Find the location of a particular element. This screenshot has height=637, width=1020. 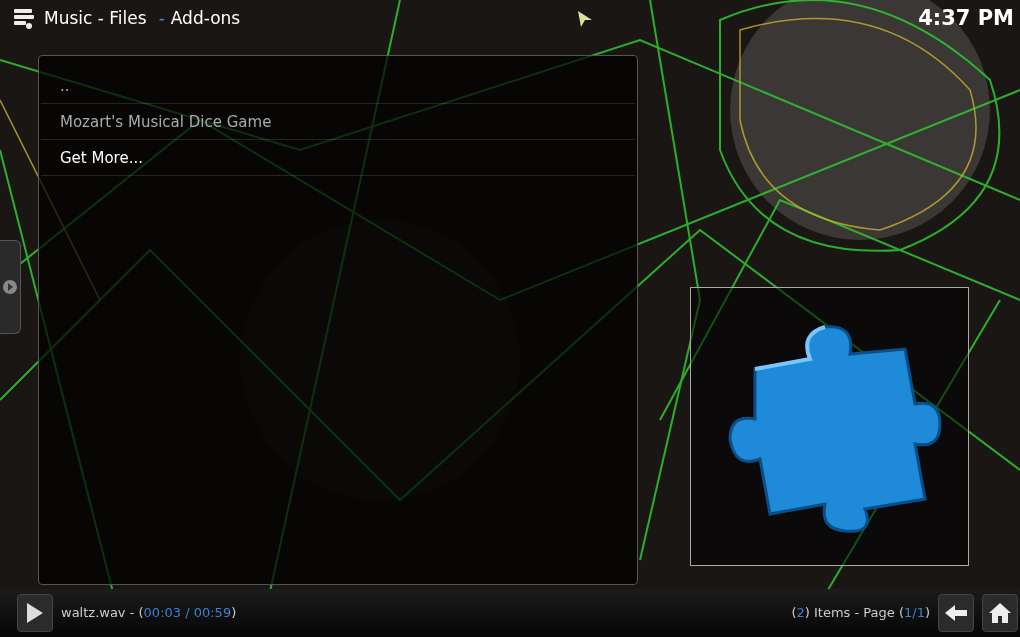

play-icon is located at coordinates (35, 613).